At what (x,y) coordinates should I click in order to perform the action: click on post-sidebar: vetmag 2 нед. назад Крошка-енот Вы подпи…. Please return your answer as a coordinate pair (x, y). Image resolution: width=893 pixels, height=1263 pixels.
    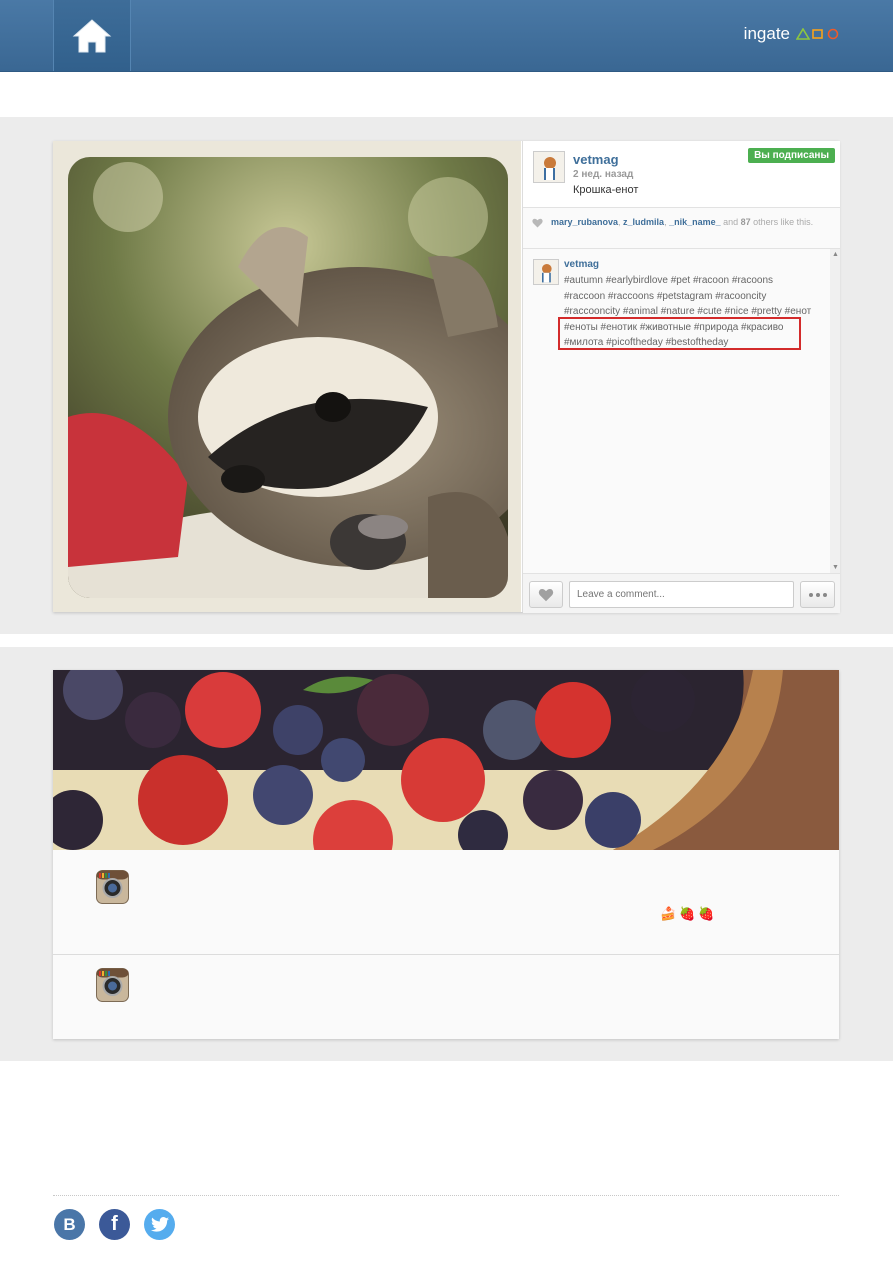
    Looking at the image, I should click on (681, 377).